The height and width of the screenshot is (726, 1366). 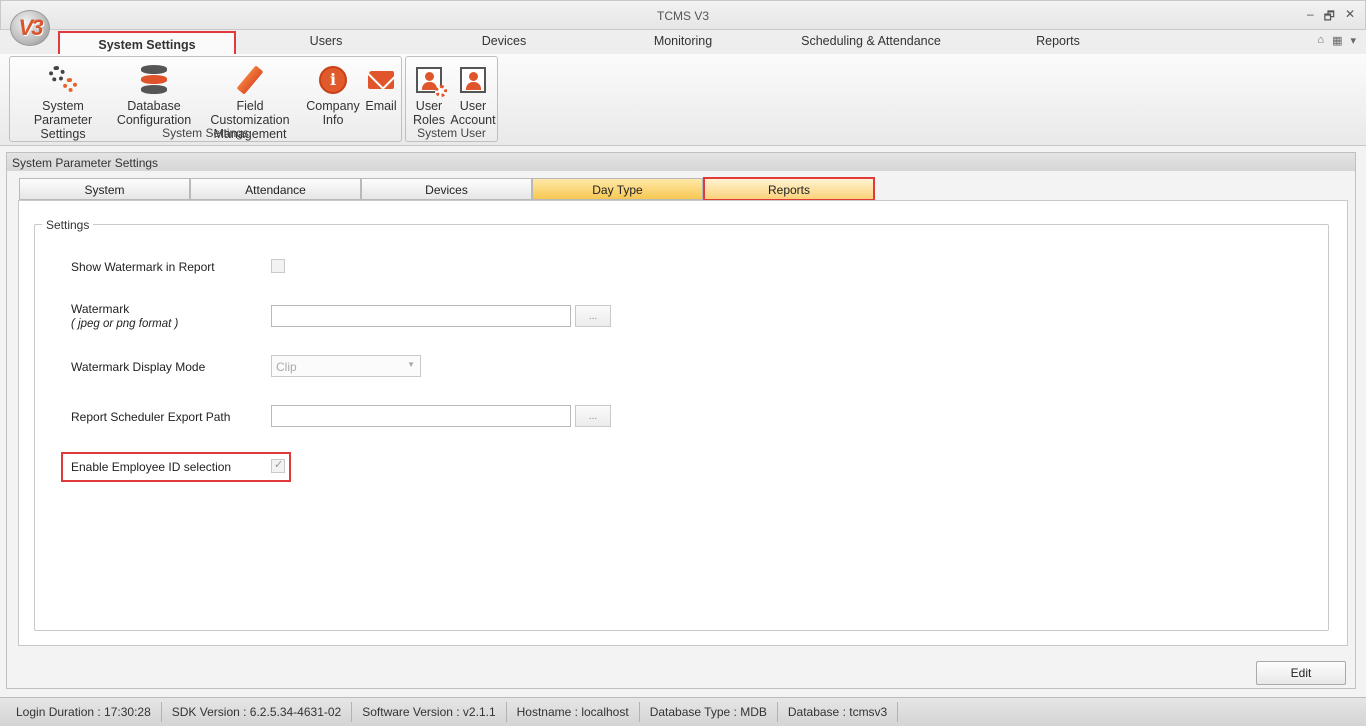 I want to click on restore-icon: 🗗, so click(x=1329, y=17).